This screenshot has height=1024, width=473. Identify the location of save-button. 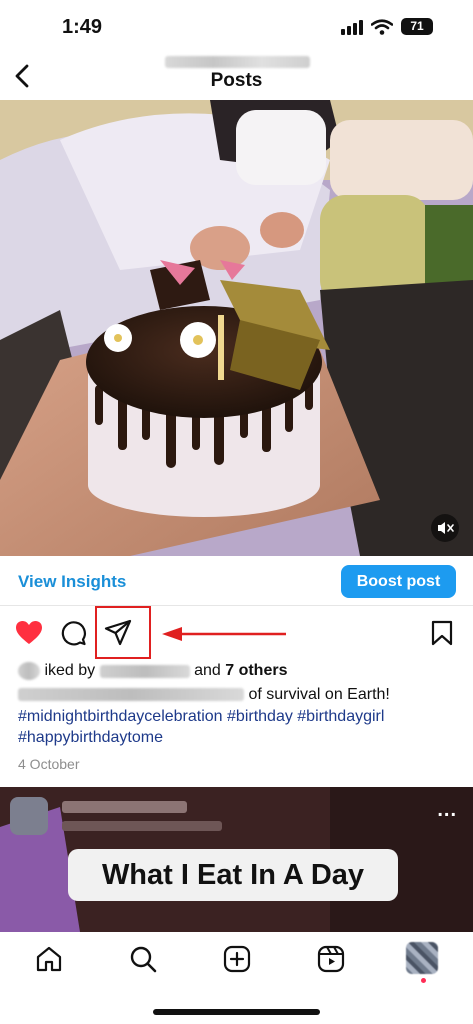
(442, 633).